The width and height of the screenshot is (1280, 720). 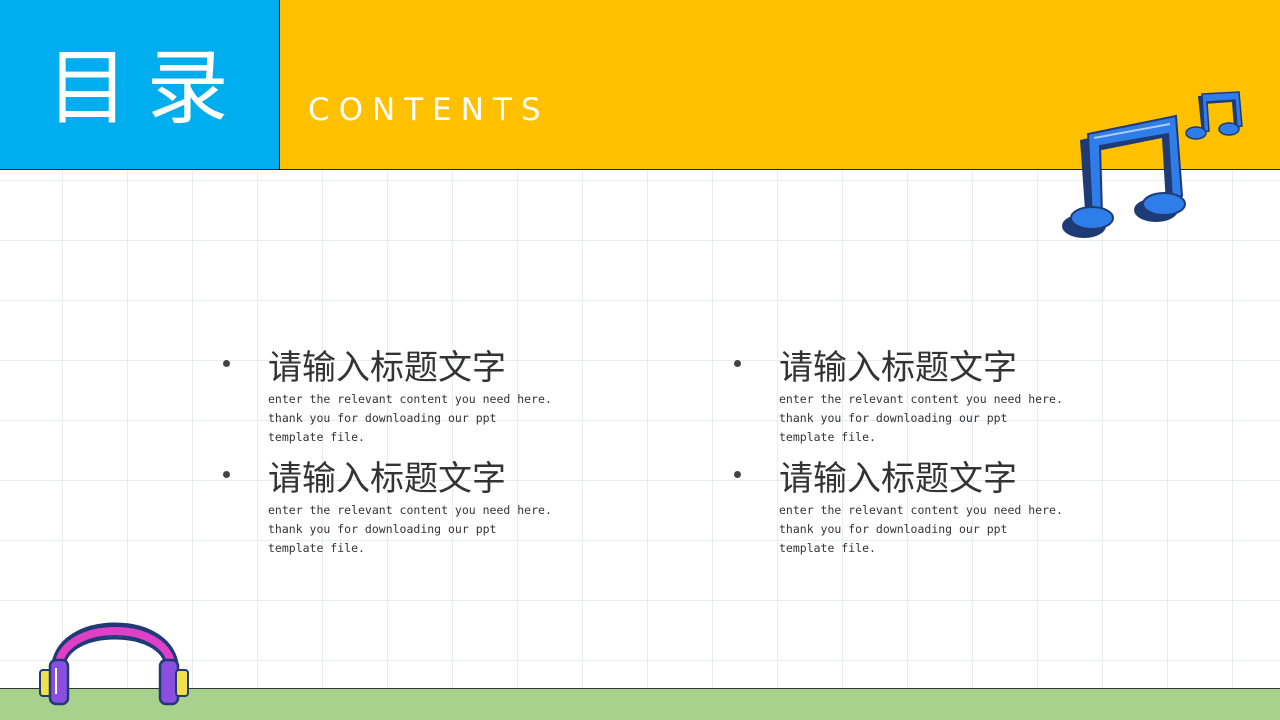 I want to click on small-note, so click(x=1214, y=115).